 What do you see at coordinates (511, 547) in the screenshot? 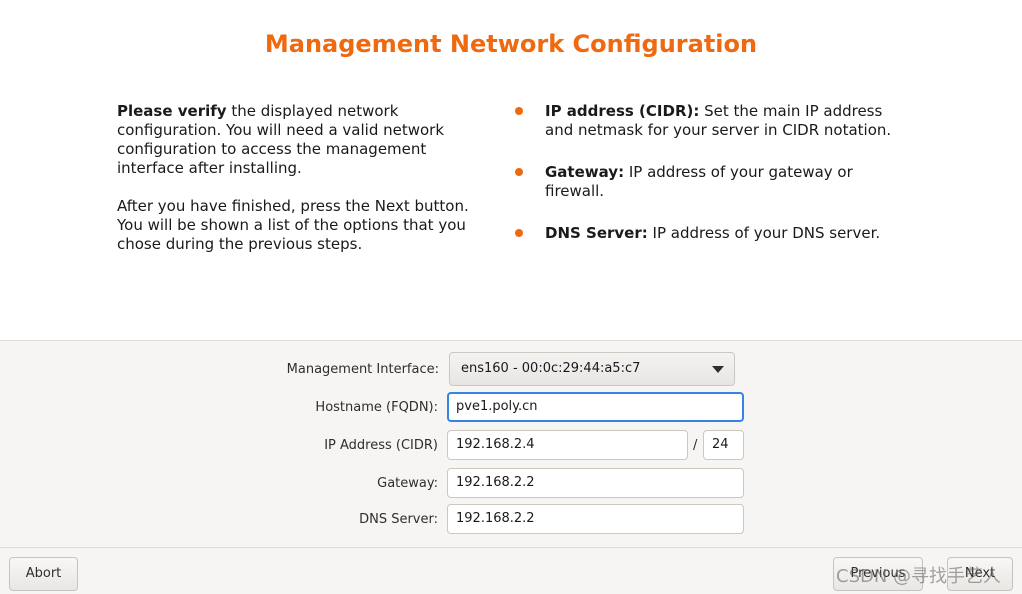
I see `footer-divider` at bounding box center [511, 547].